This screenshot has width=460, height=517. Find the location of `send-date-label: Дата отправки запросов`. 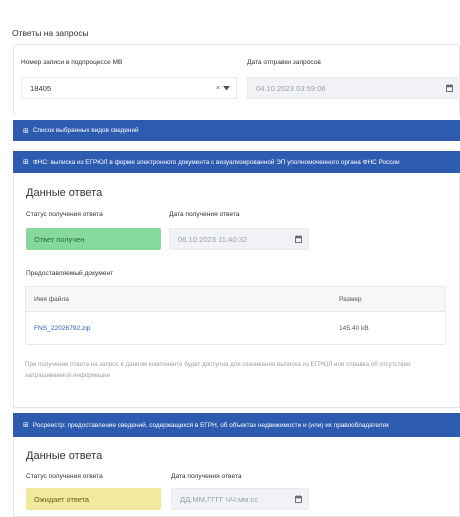

send-date-label: Дата отправки запросов is located at coordinates (284, 62).